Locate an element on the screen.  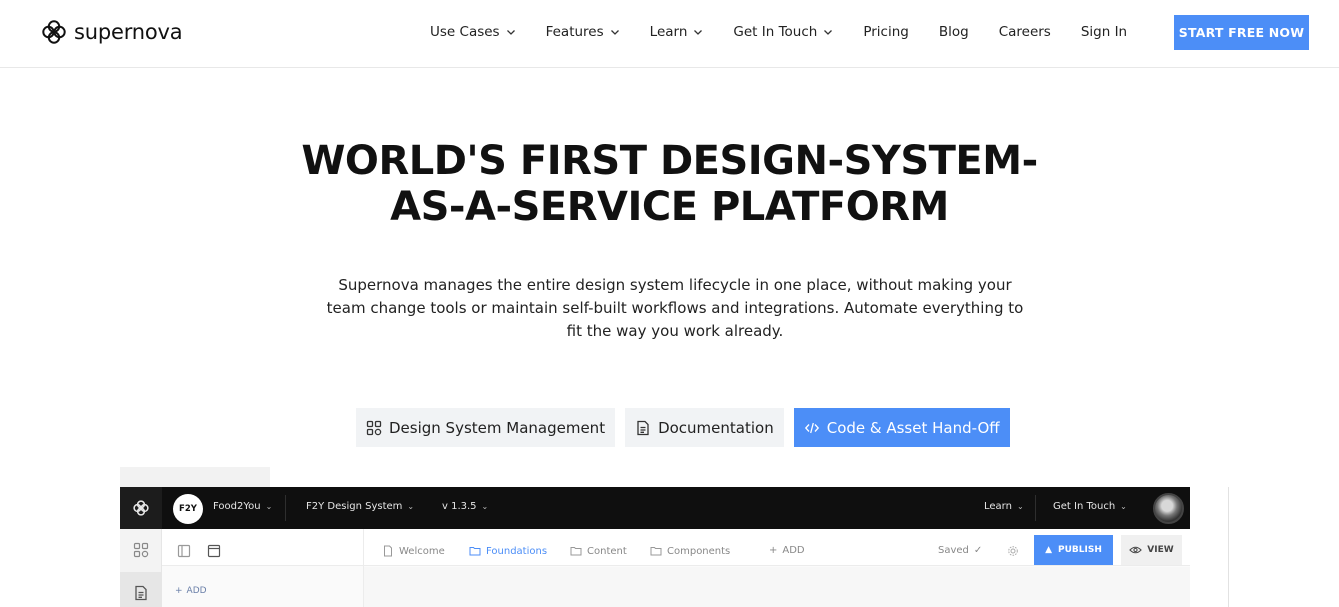
subnav-foundations-label: Foundations is located at coordinates (517, 551).